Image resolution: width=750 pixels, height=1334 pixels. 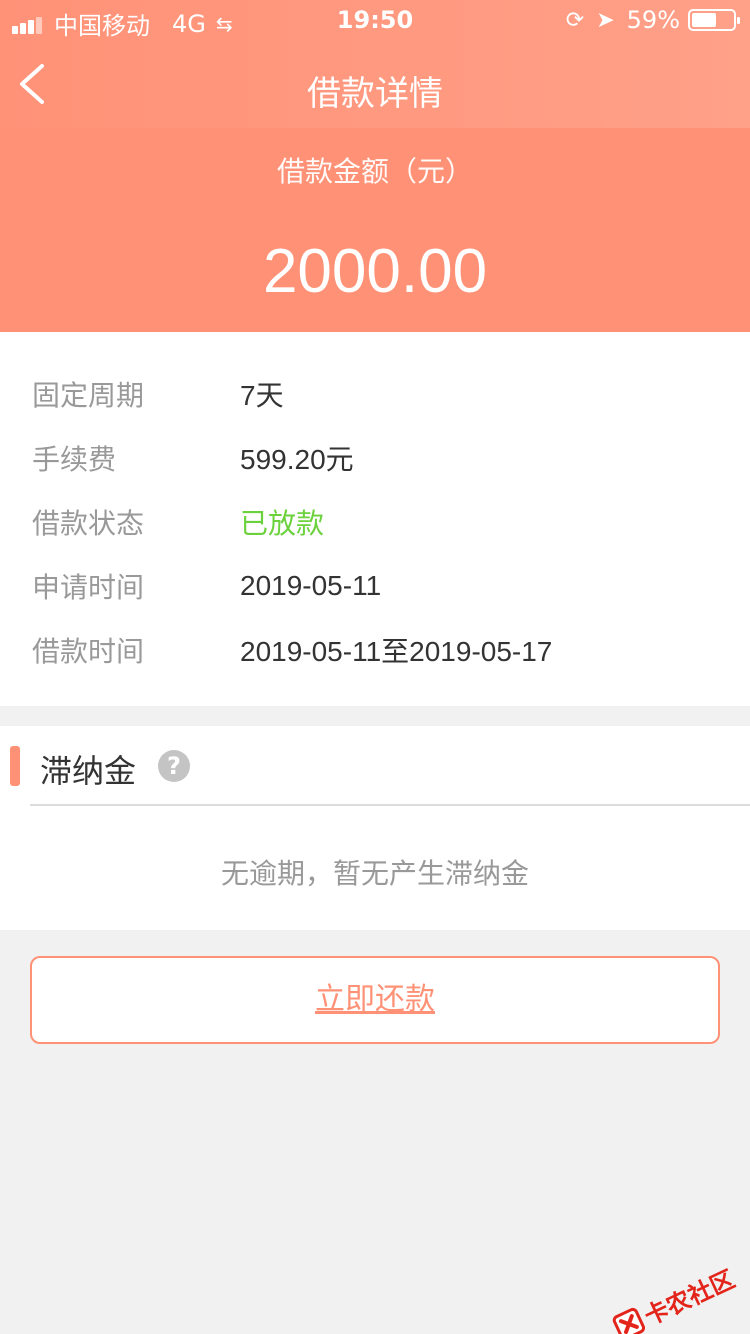 I want to click on detail-value: 599.20元, so click(x=297, y=459).